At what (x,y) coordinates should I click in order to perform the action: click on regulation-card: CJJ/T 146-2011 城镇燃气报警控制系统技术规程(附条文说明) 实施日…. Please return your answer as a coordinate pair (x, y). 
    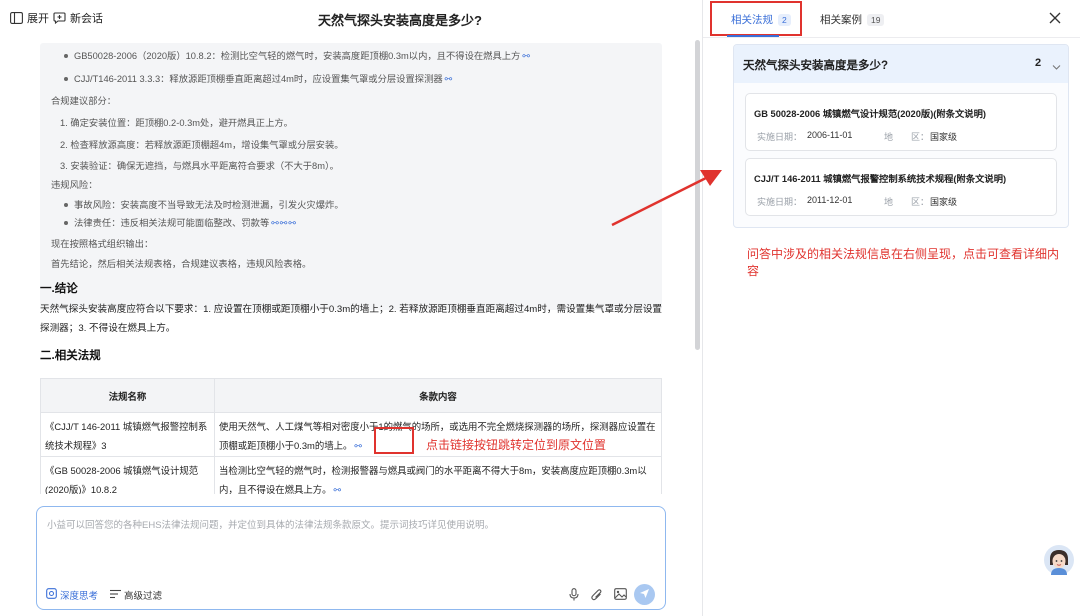
    Looking at the image, I should click on (901, 187).